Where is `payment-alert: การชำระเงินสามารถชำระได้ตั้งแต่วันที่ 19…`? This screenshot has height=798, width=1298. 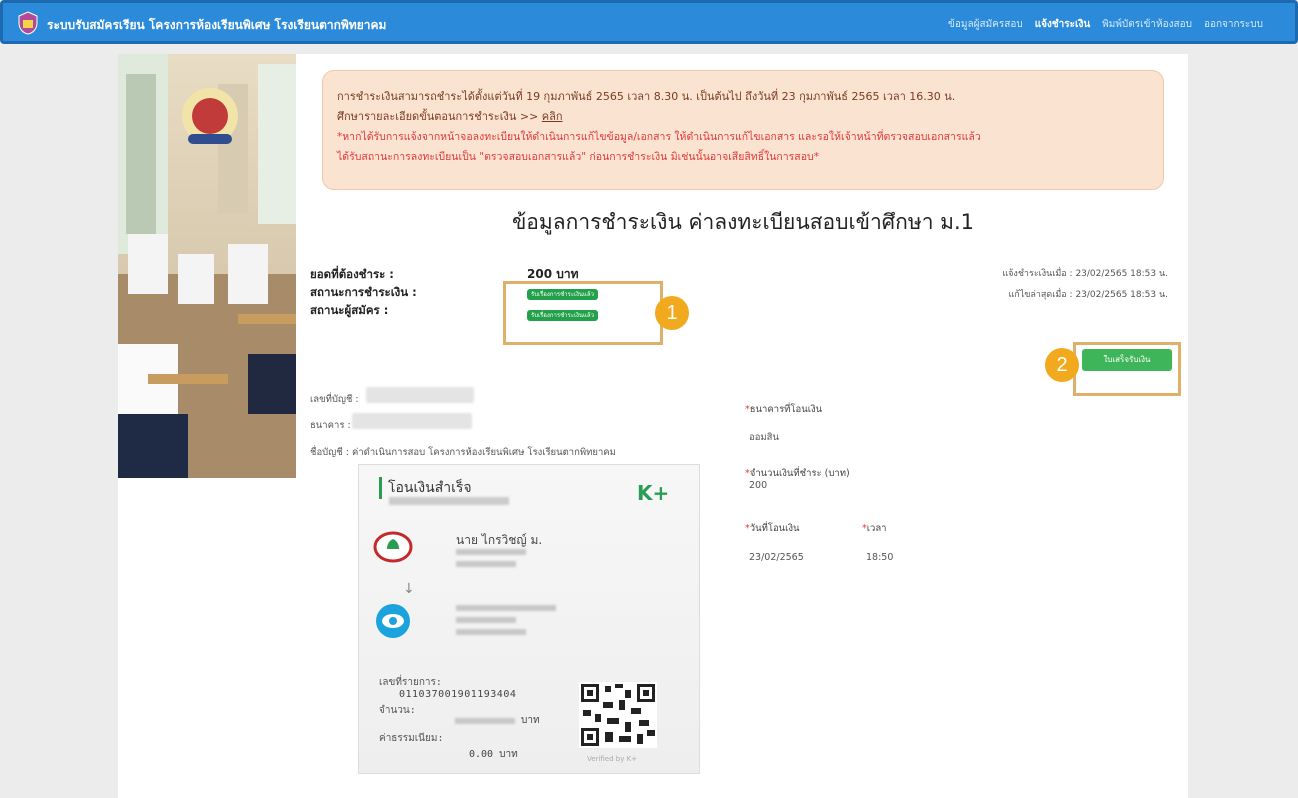 payment-alert: การชำระเงินสามารถชำระได้ตั้งแต่วันที่ 19… is located at coordinates (743, 130).